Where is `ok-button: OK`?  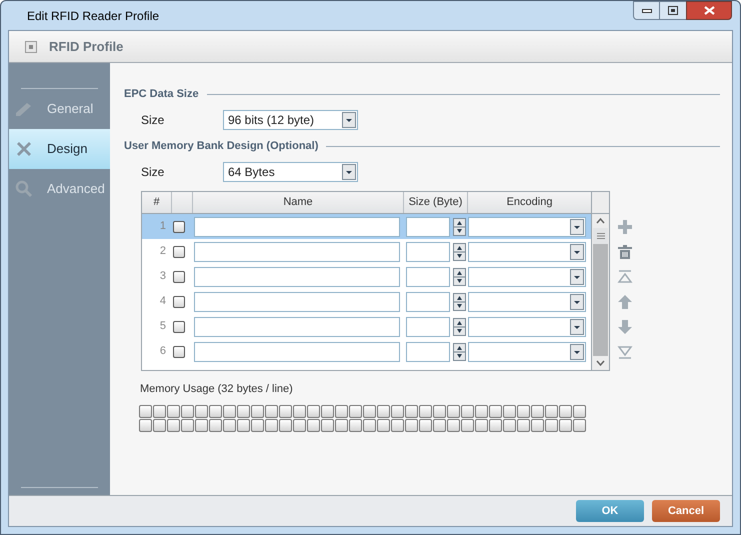
ok-button: OK is located at coordinates (610, 511).